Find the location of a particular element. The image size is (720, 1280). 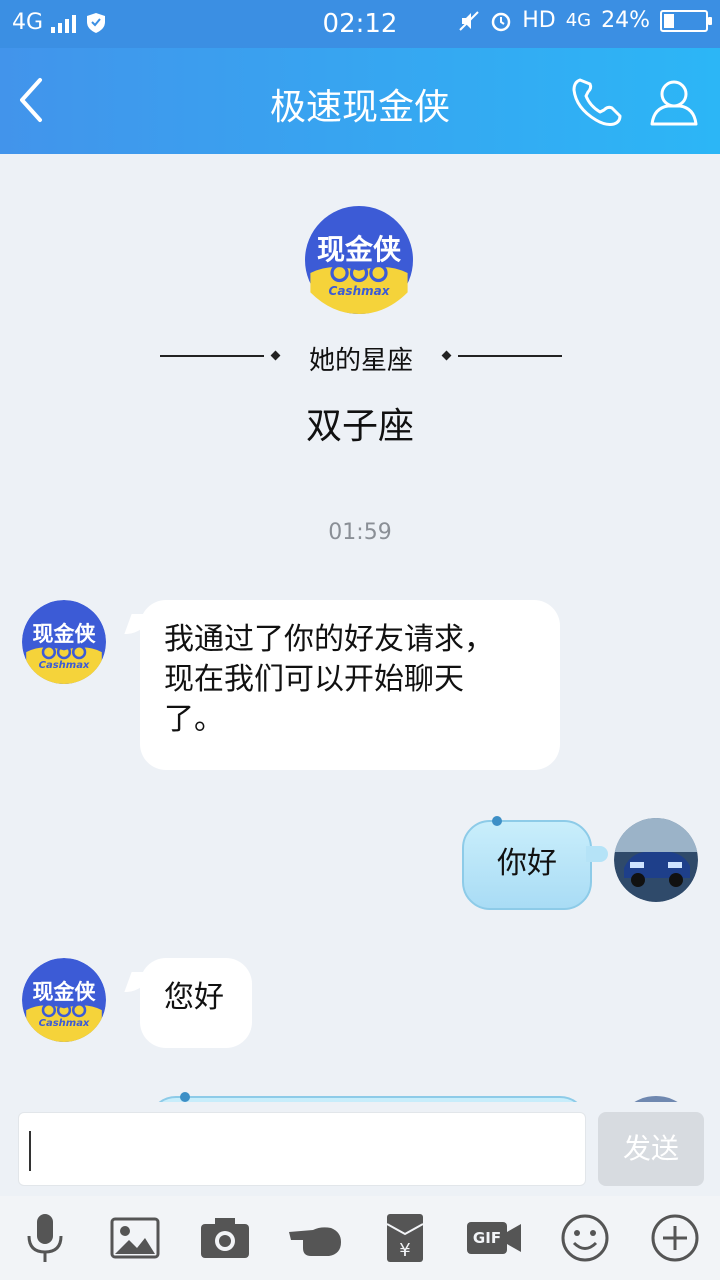

phone-icon is located at coordinates (596, 102).